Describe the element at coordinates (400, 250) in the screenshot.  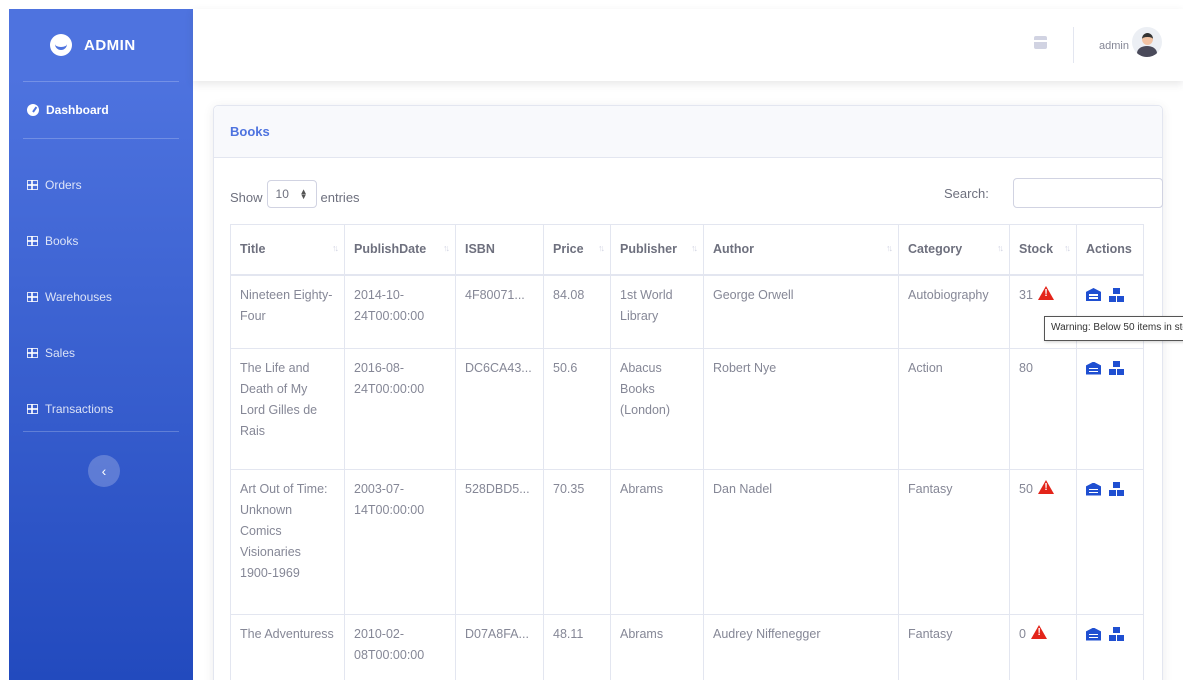
I see `column-header-publishdate: PublishDate ↑↓` at that location.